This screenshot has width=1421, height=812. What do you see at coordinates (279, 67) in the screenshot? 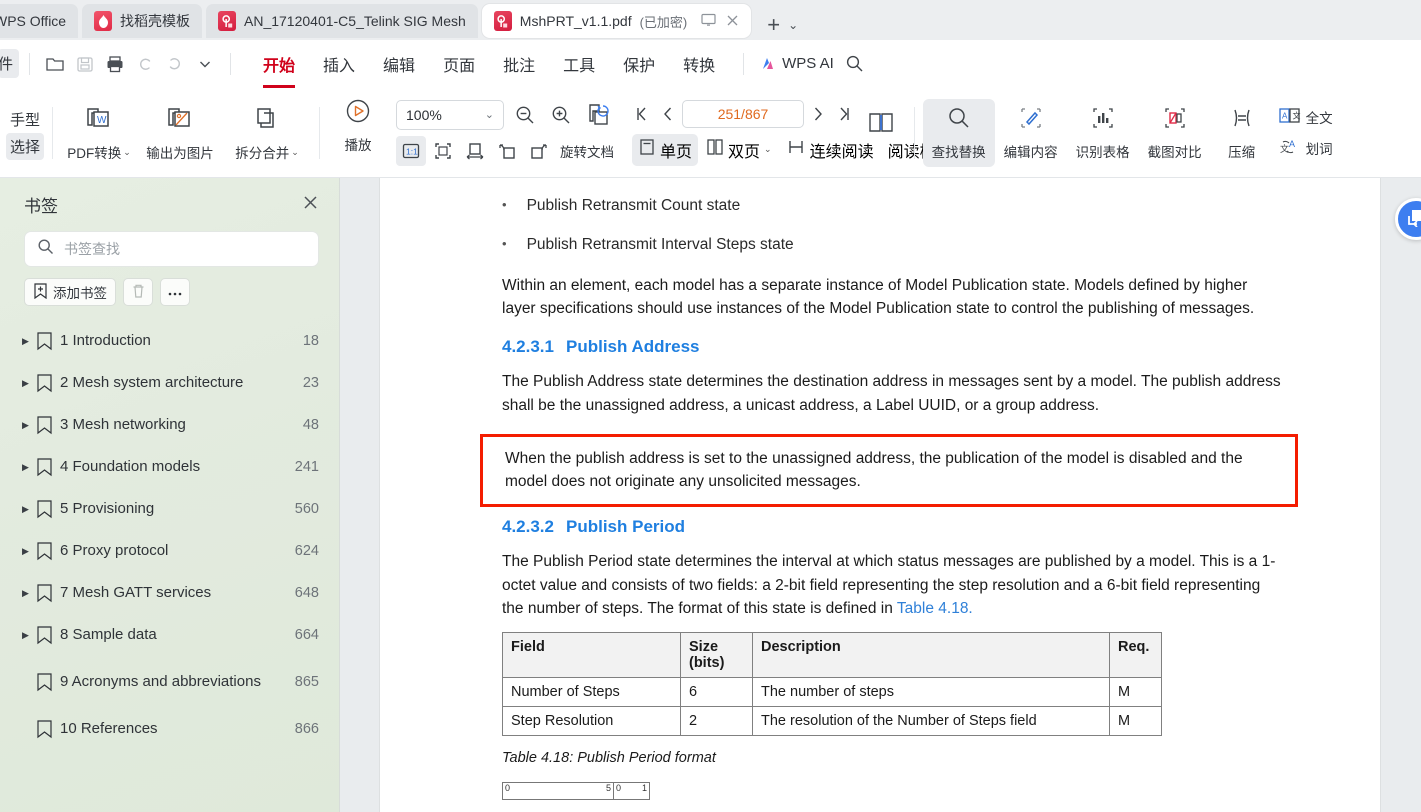
I see `menu-item-start: 开始` at bounding box center [279, 67].